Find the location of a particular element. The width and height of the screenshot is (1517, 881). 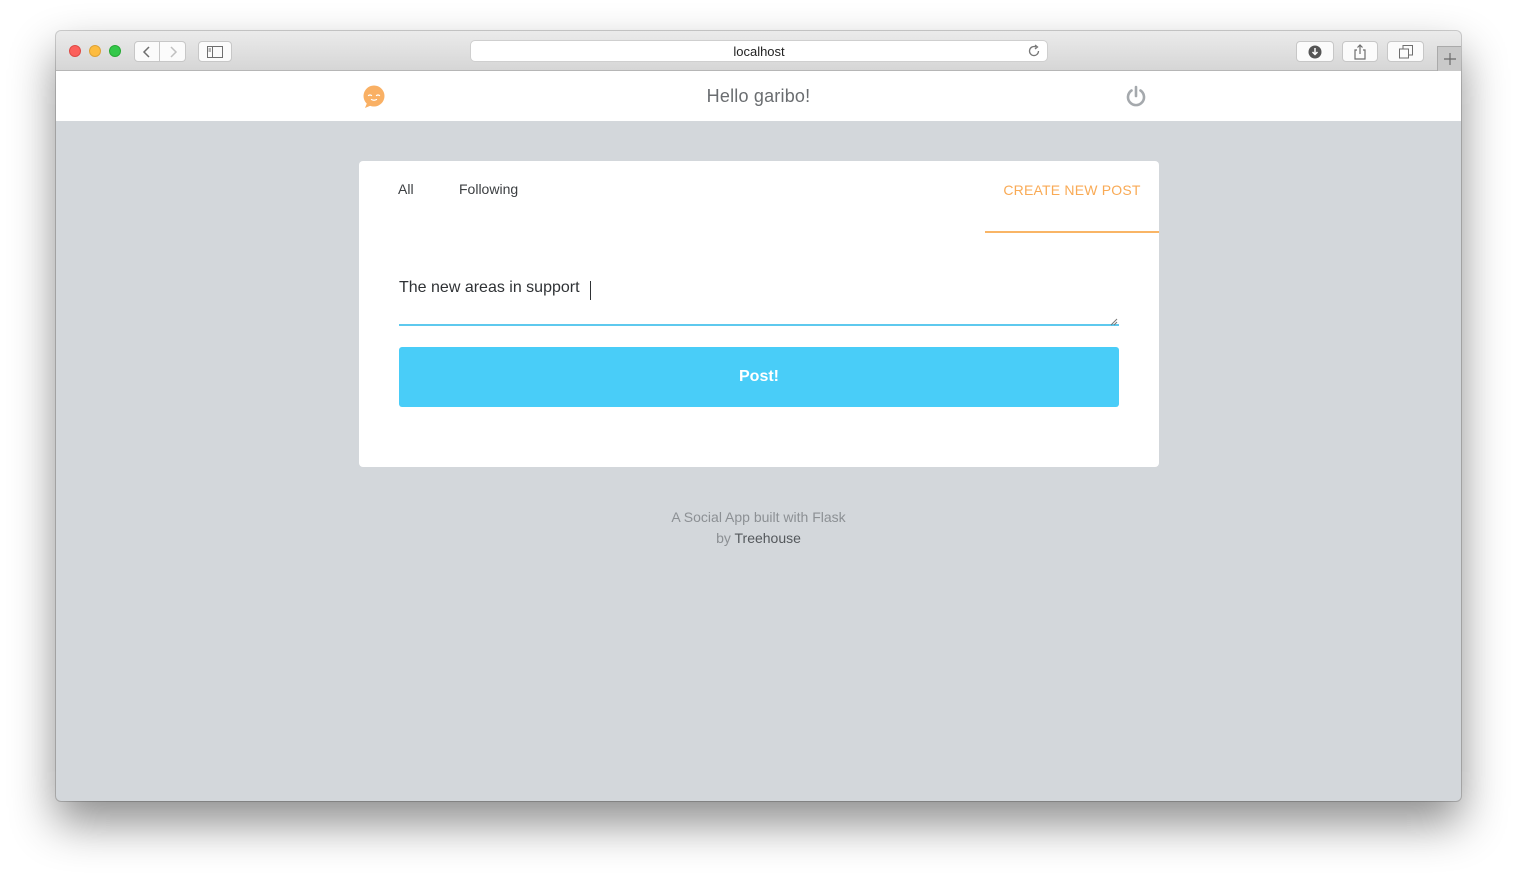

tab-following: Following is located at coordinates (488, 189).